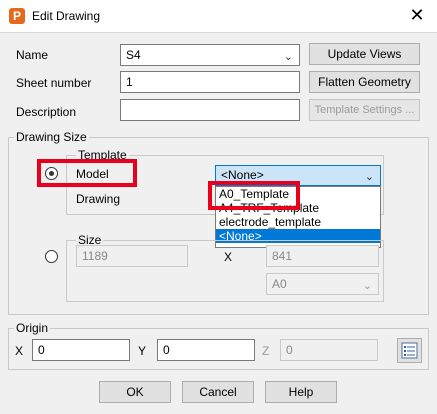 This screenshot has width=437, height=414. I want to click on name-combobox: S4 ⌄, so click(210, 55).